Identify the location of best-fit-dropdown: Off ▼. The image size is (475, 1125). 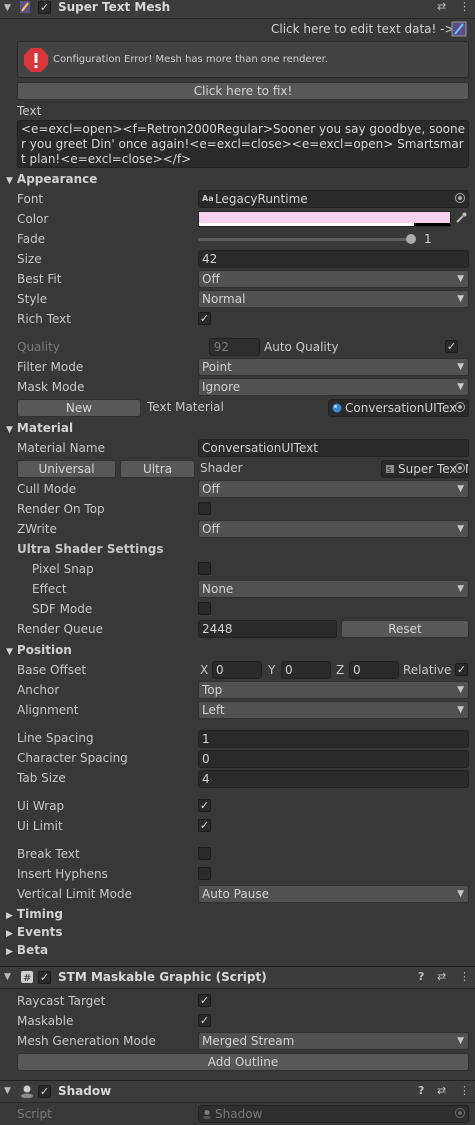
(333, 279).